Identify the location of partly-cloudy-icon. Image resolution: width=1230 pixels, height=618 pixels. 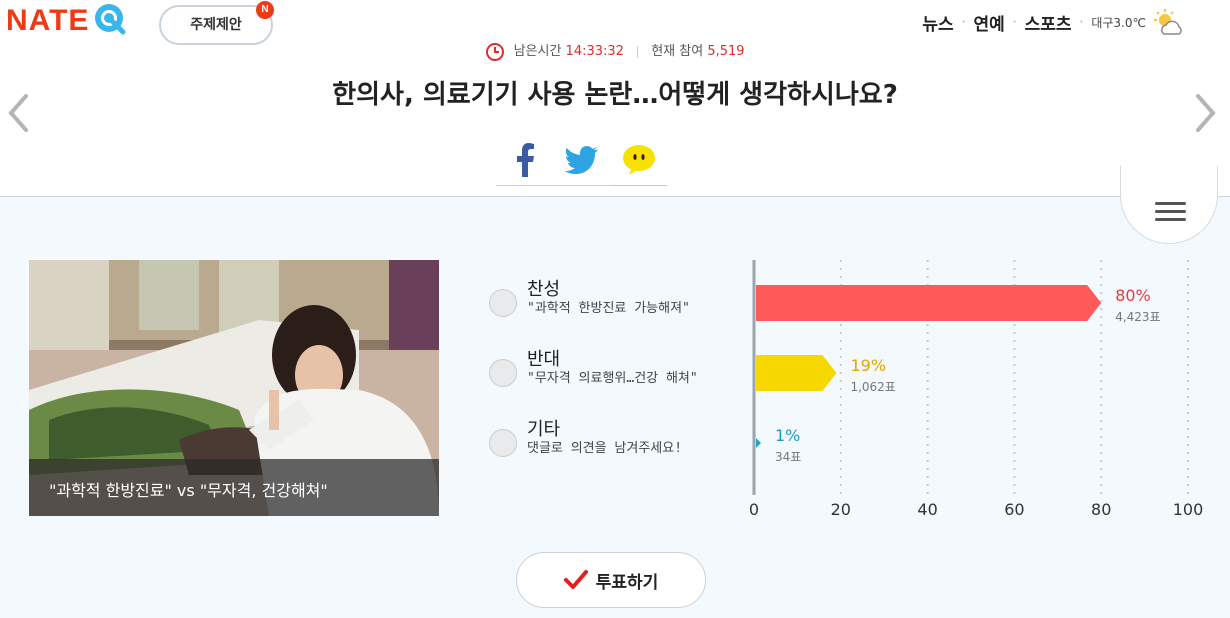
(1168, 22).